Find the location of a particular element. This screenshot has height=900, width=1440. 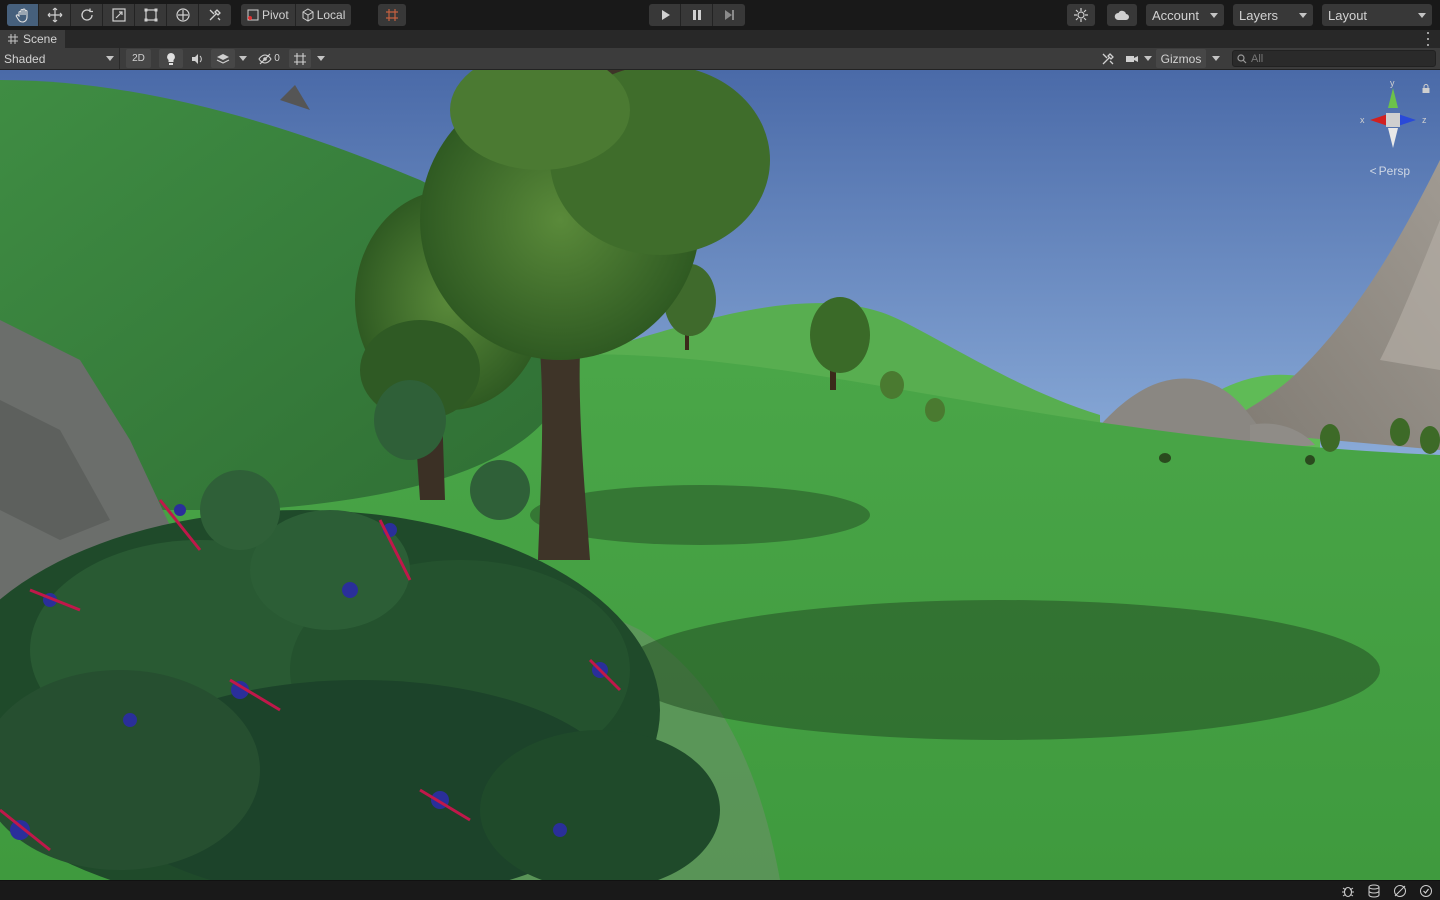

grid-toggle is located at coordinates (300, 58).